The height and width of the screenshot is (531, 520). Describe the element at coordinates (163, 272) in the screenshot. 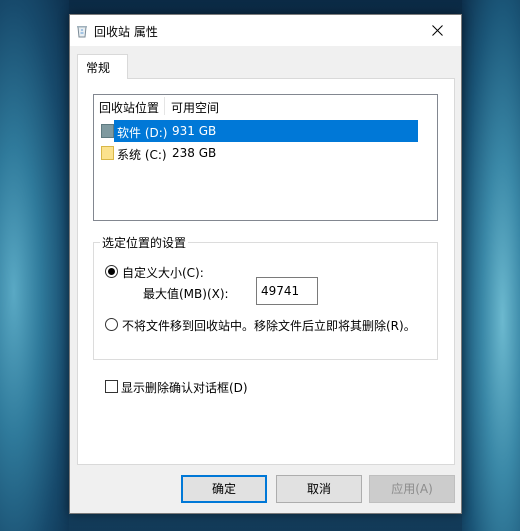

I see `custom-size-label: 自定义大小(C):` at that location.